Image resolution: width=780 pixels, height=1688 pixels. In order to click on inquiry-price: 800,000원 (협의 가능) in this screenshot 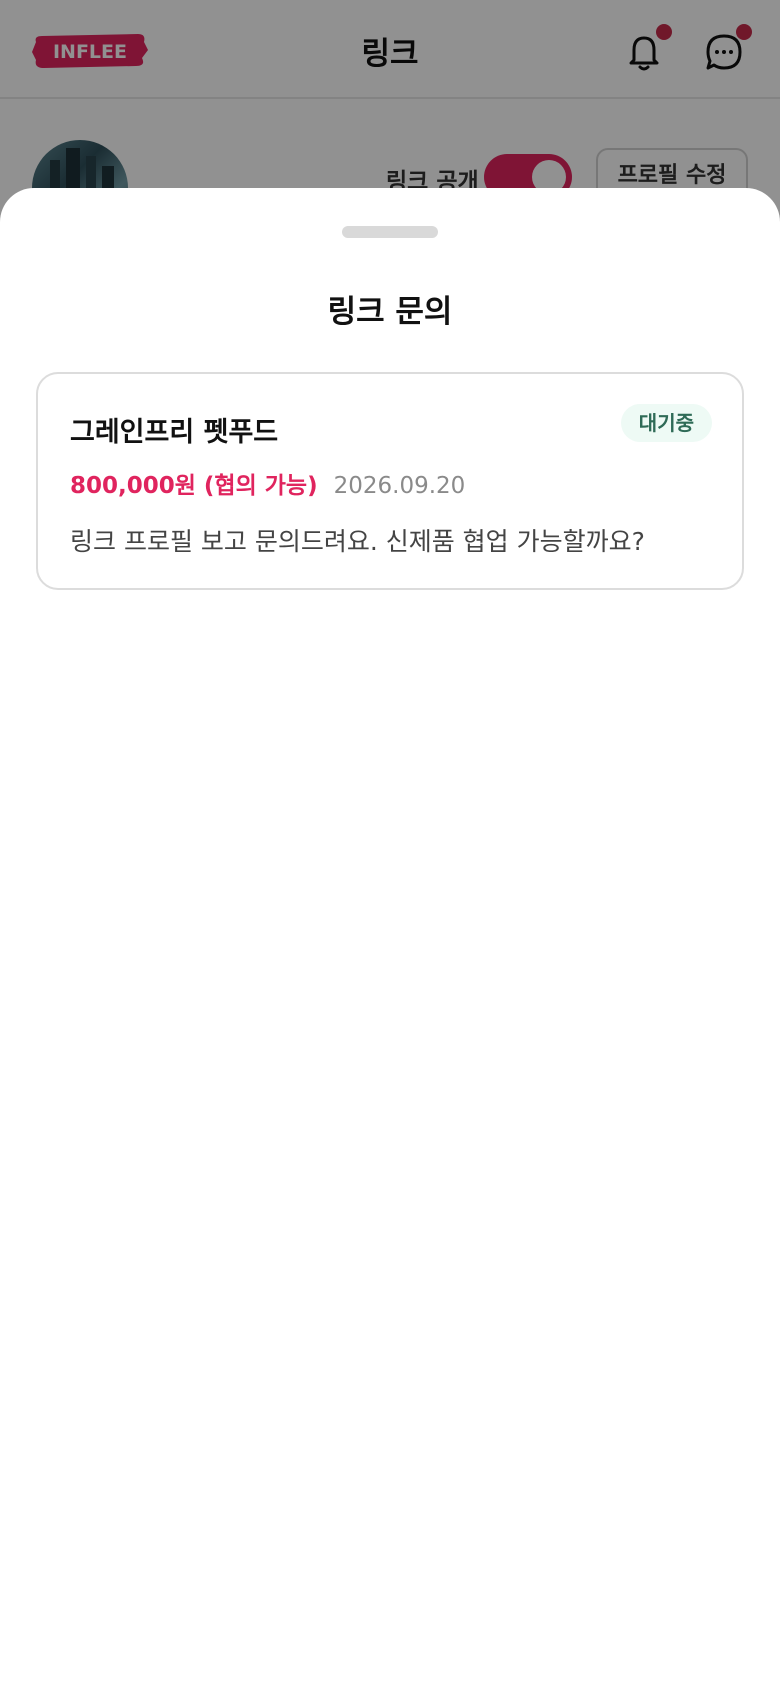, I will do `click(194, 486)`.